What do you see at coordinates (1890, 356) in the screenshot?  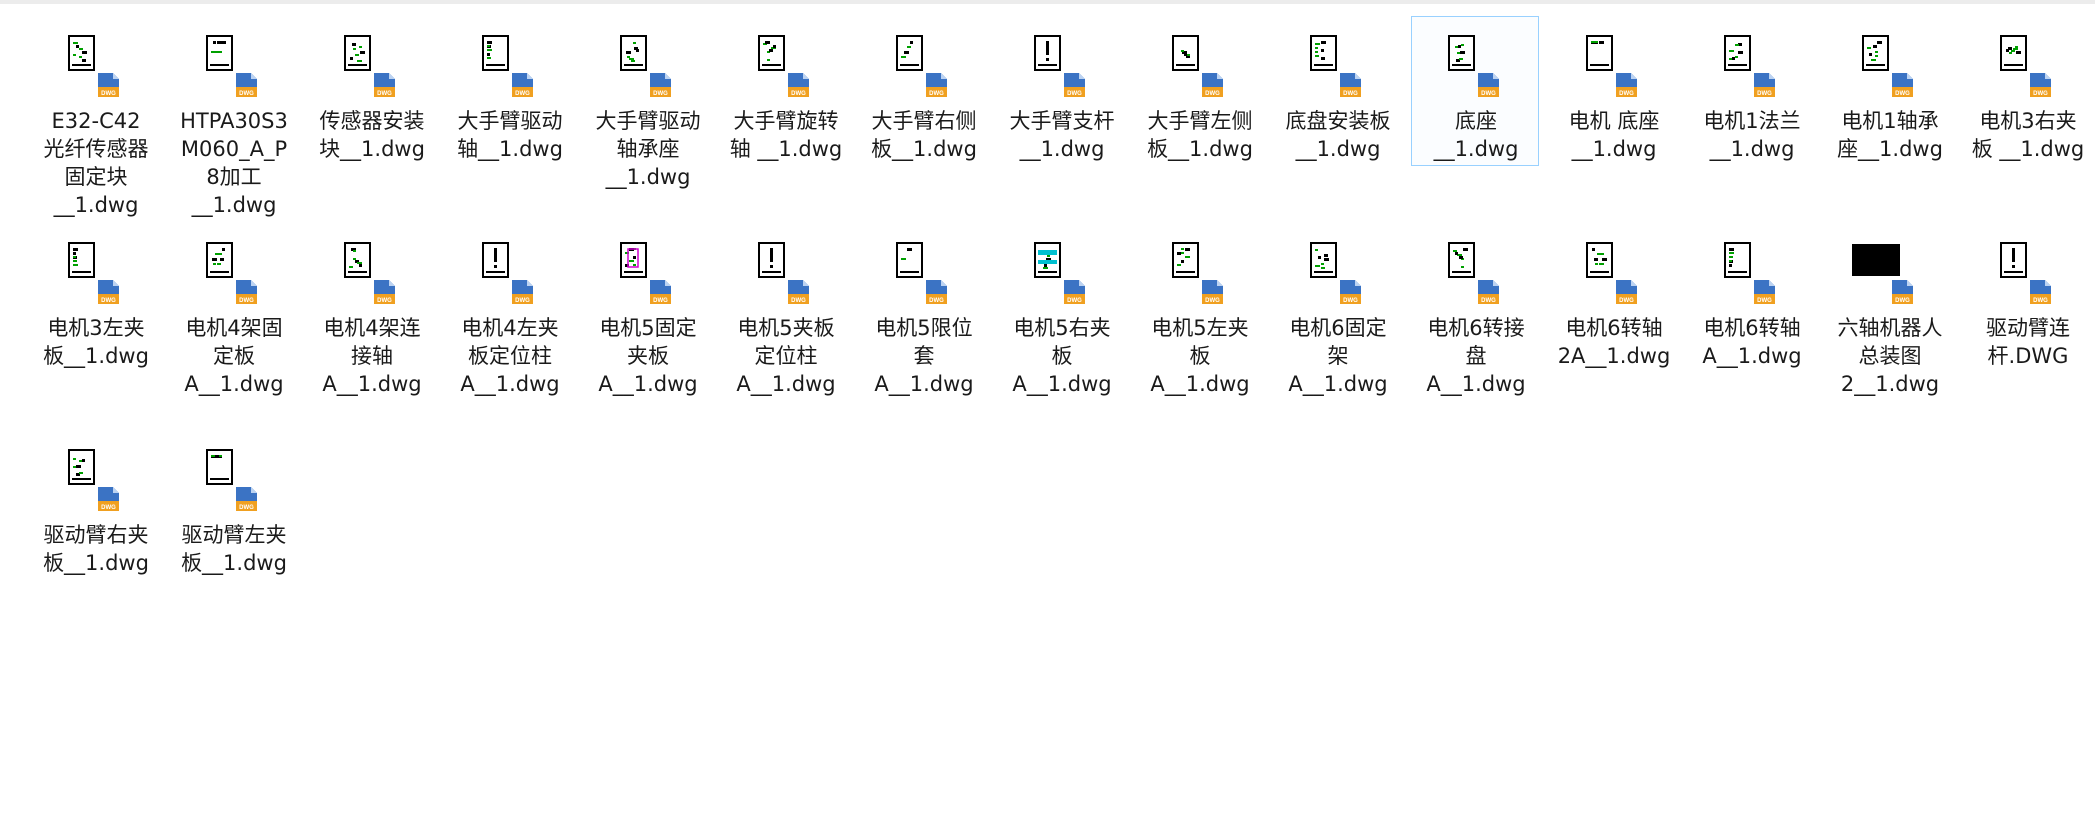 I see `file-name-label: 六轴机器人 总装图 2__1.dwg` at bounding box center [1890, 356].